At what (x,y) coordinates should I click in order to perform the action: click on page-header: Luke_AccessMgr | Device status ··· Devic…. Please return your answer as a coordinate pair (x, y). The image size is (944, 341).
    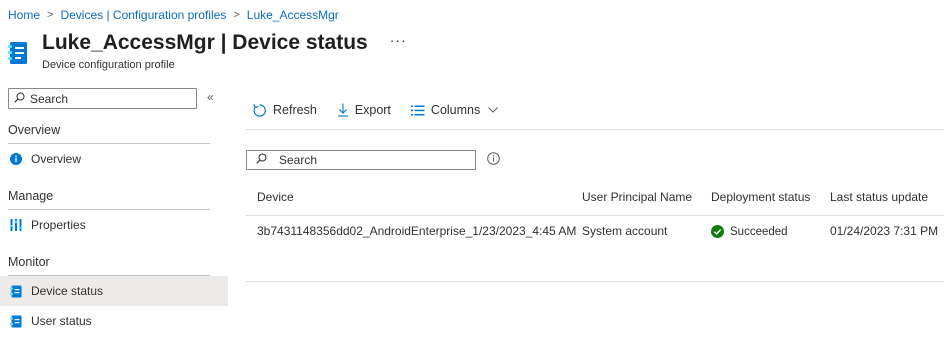
    Looking at the image, I should click on (207, 51).